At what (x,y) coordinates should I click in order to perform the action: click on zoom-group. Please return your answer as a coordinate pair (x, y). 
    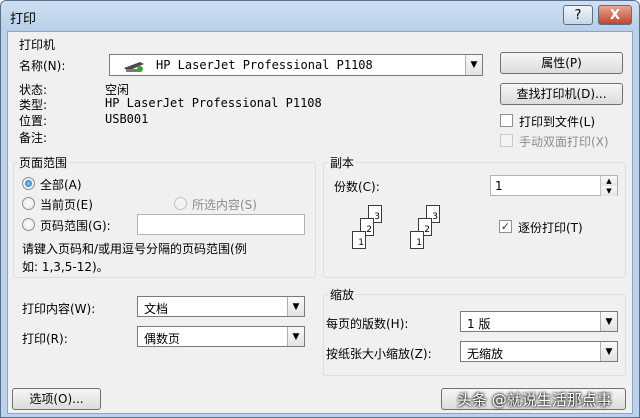
    Looking at the image, I should click on (474, 335).